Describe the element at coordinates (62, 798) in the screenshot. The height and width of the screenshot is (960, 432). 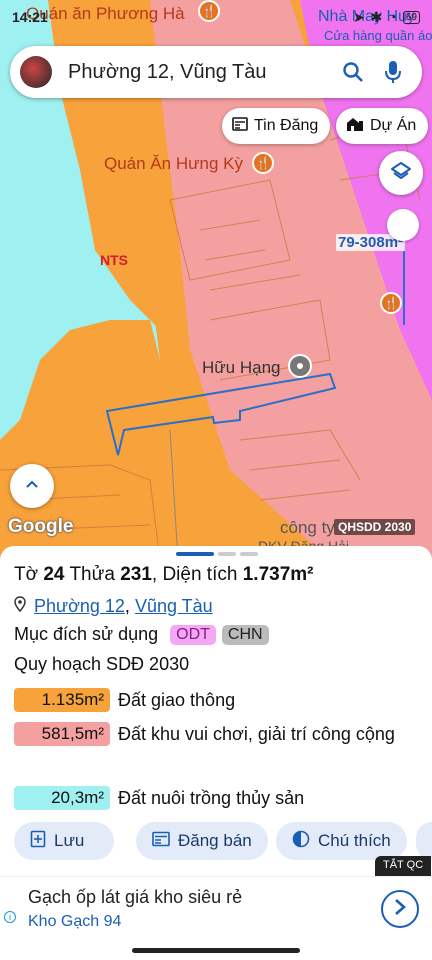
I see `zone-area: 20,3m²` at that location.